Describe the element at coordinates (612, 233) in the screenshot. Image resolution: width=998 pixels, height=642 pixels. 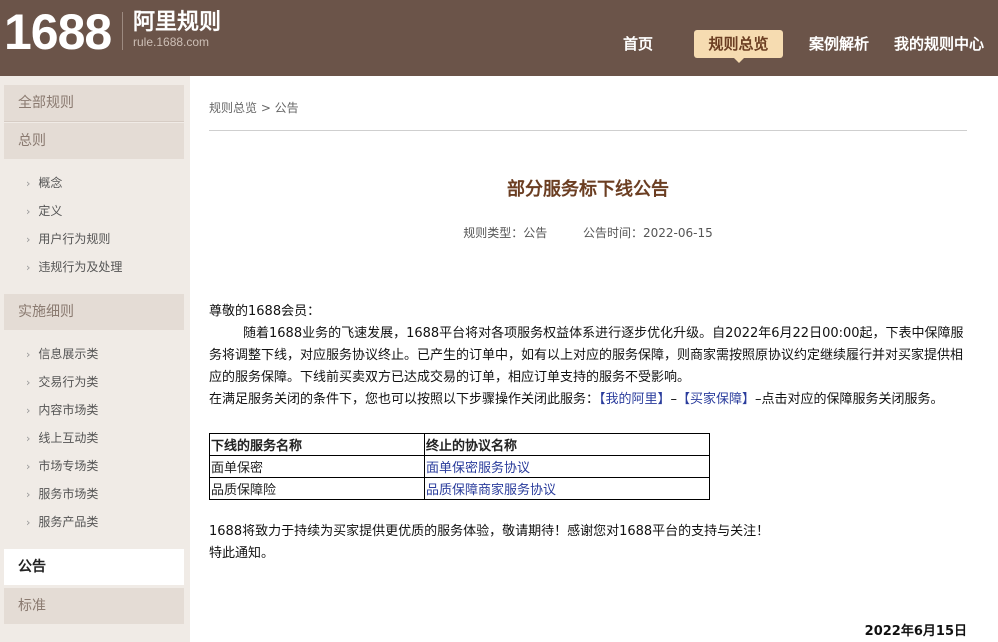
I see `meta-time-label: 公告时间：` at that location.